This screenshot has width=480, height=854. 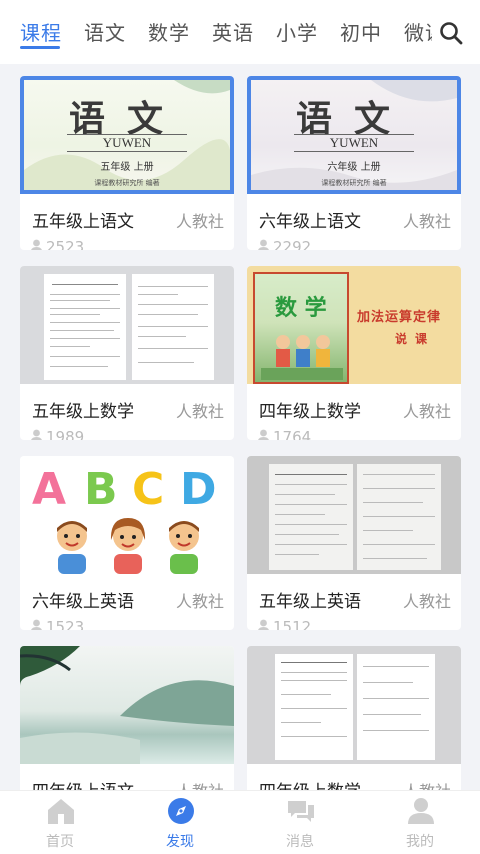 I want to click on view-count: 1764, so click(x=292, y=434).